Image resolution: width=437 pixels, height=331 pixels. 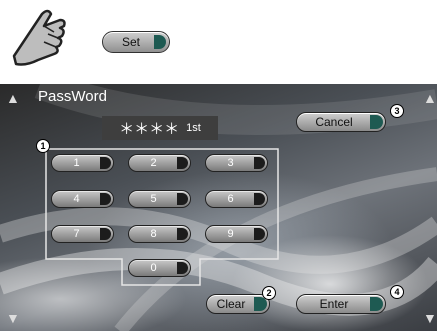 I want to click on key-6: 6, so click(x=236, y=199).